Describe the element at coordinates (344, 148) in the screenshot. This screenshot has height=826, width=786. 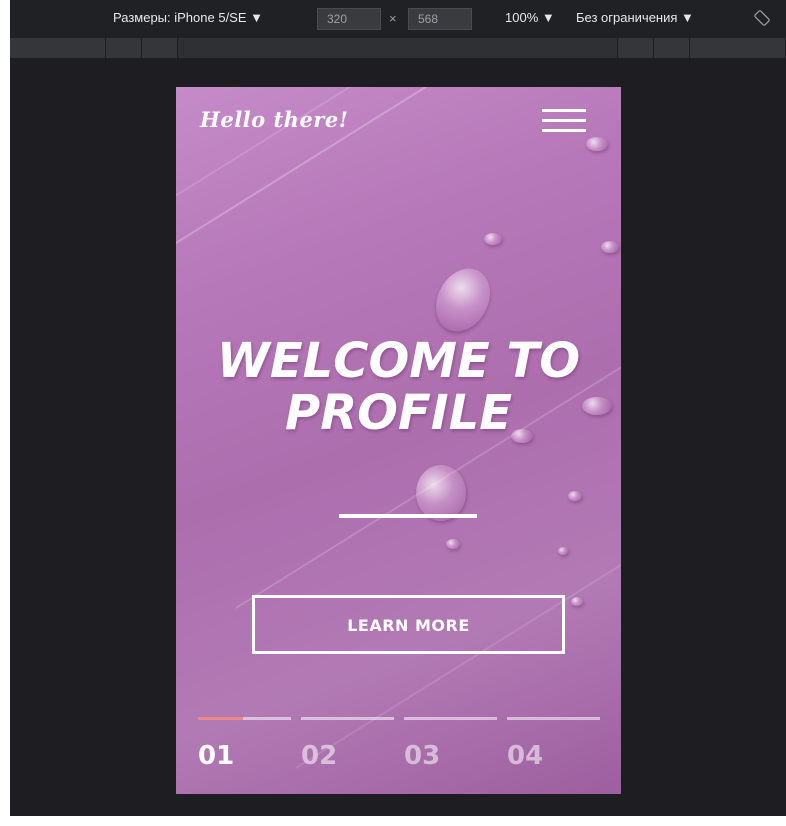
I see `light-streak` at that location.